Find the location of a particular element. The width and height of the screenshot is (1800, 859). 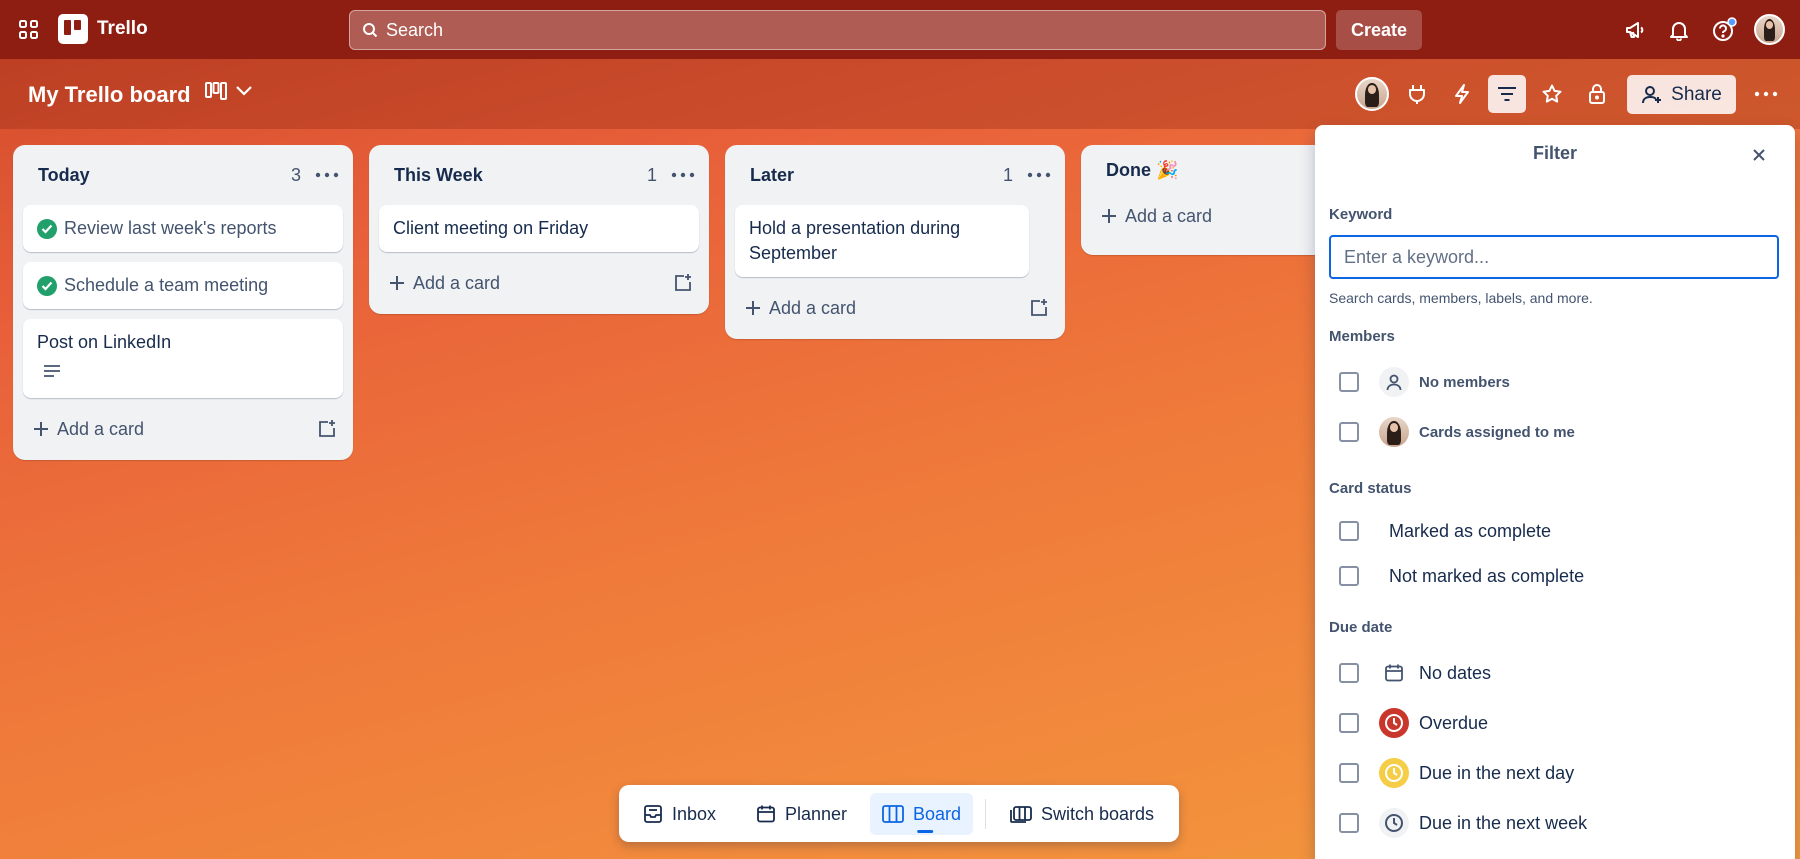

dock-divider is located at coordinates (985, 814).